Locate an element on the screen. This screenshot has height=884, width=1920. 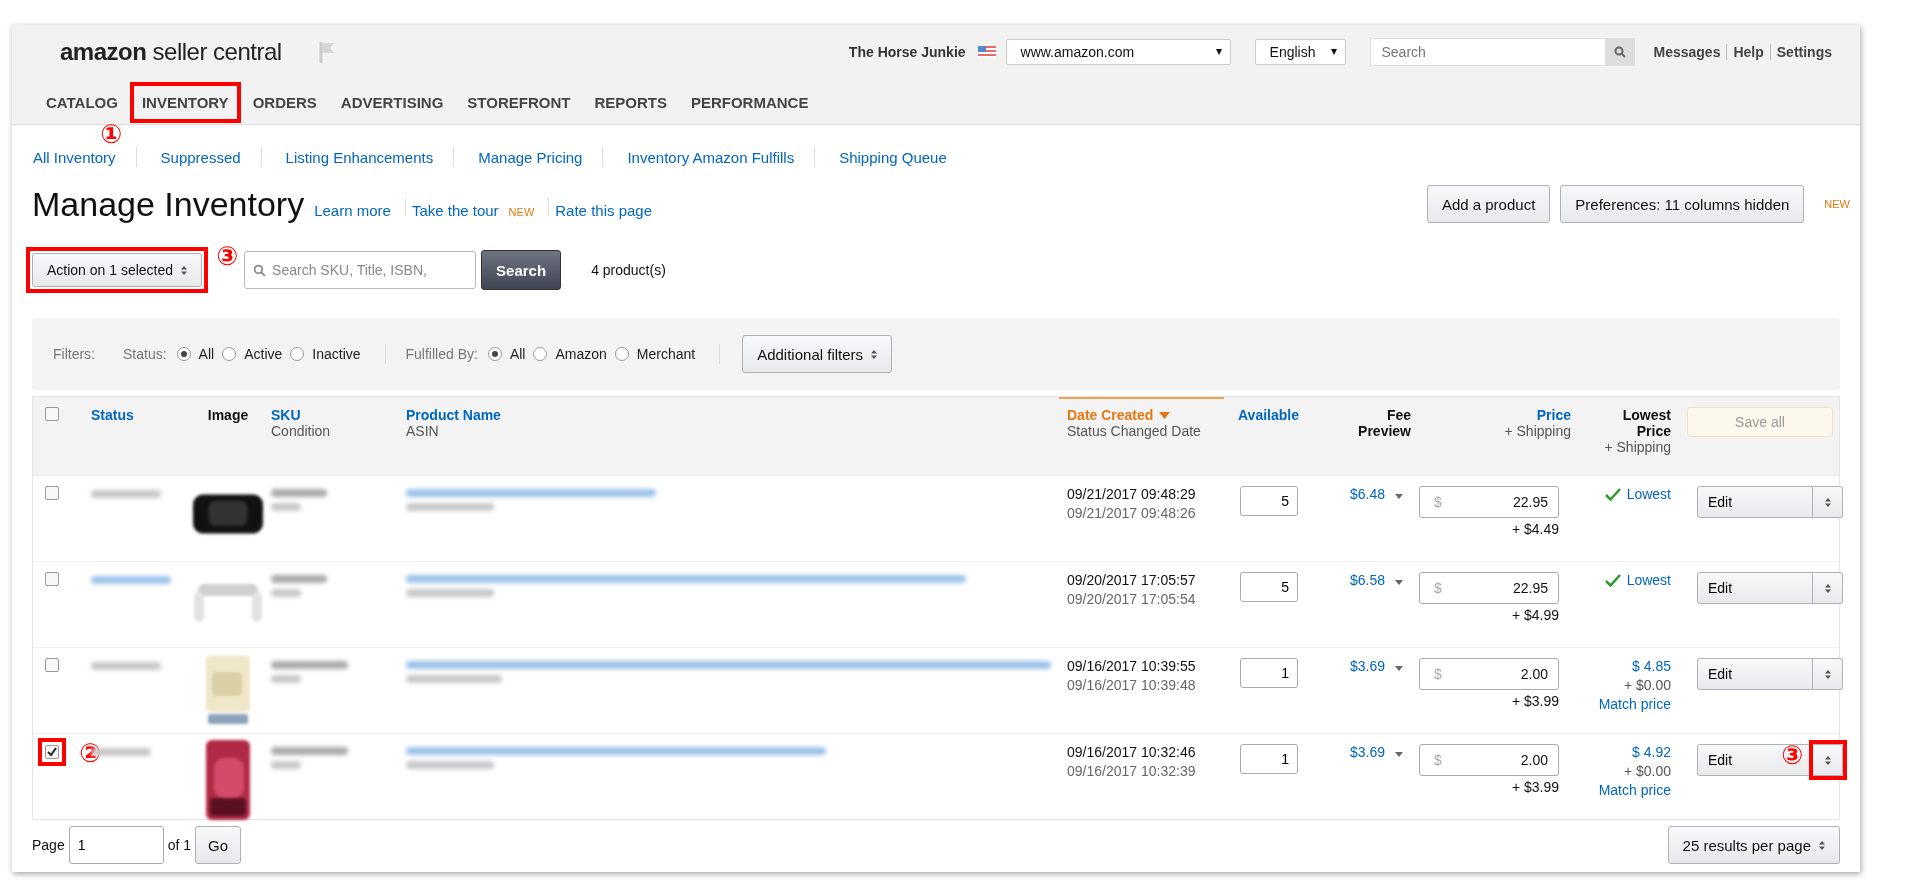
language-select: English is located at coordinates (1300, 52).